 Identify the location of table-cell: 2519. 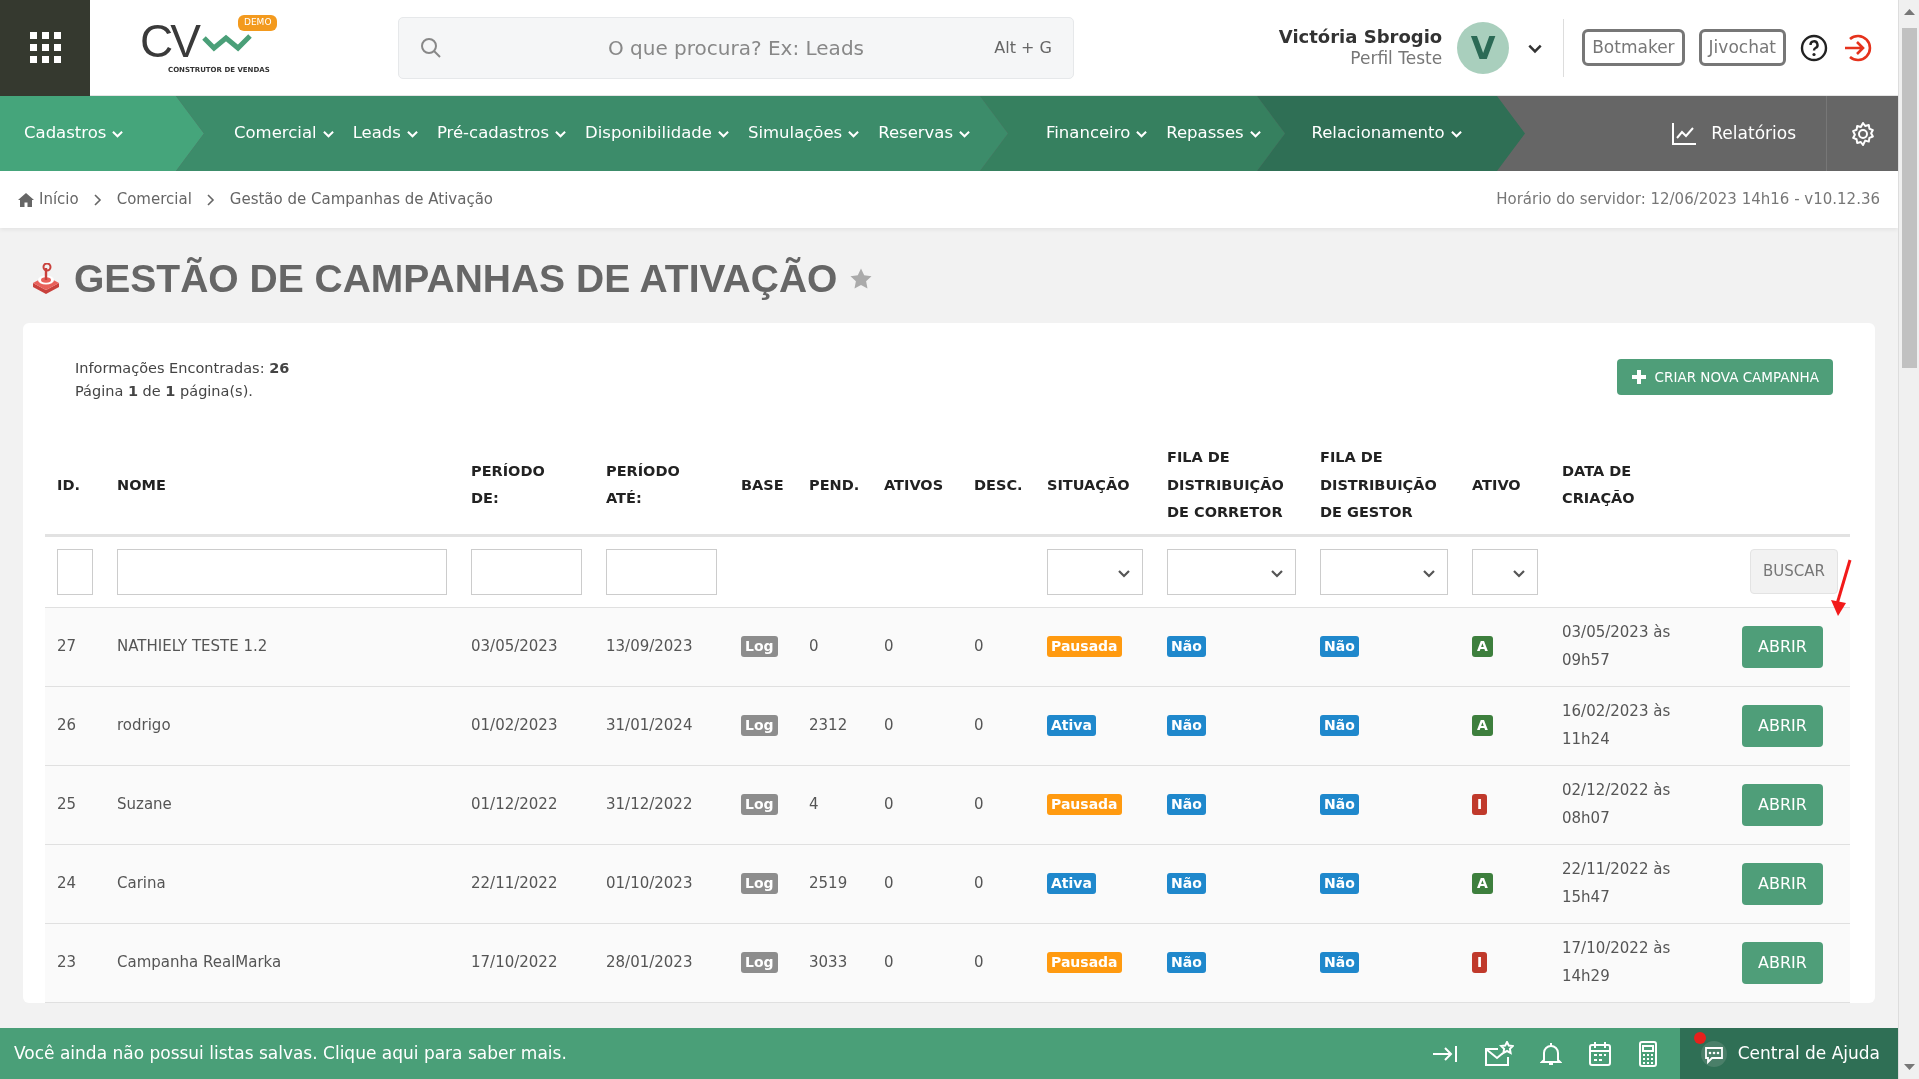
(834, 884).